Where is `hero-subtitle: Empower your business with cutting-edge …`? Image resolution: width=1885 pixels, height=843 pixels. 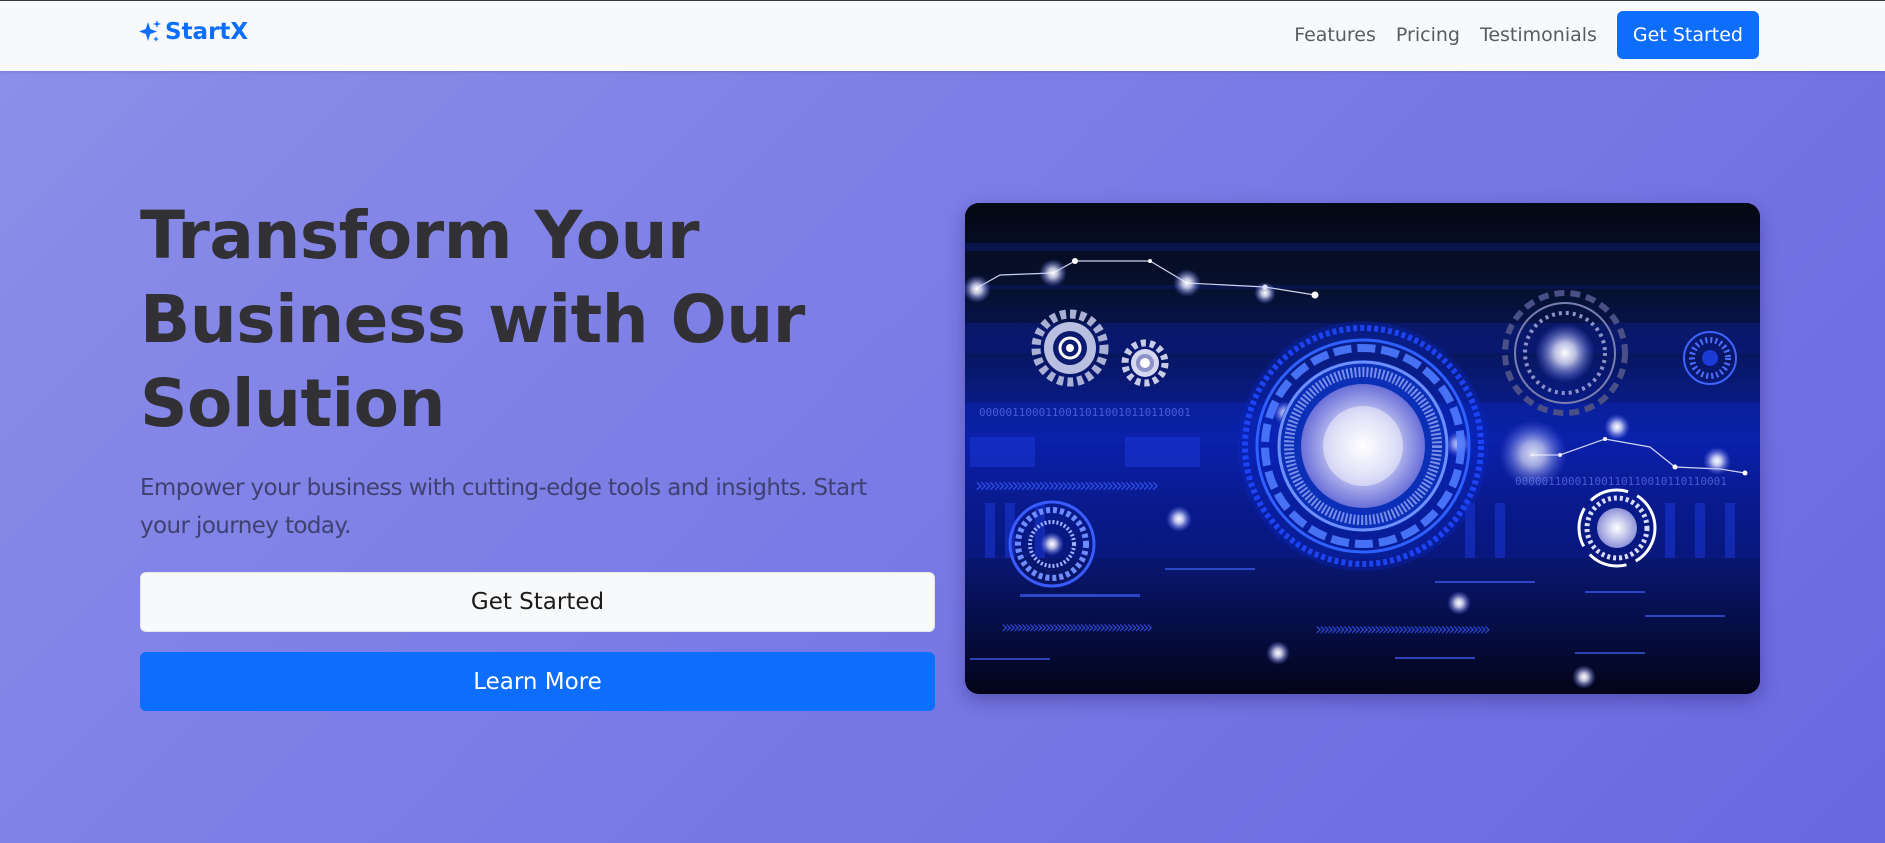
hero-subtitle: Empower your business with cutting-edge … is located at coordinates (503, 507).